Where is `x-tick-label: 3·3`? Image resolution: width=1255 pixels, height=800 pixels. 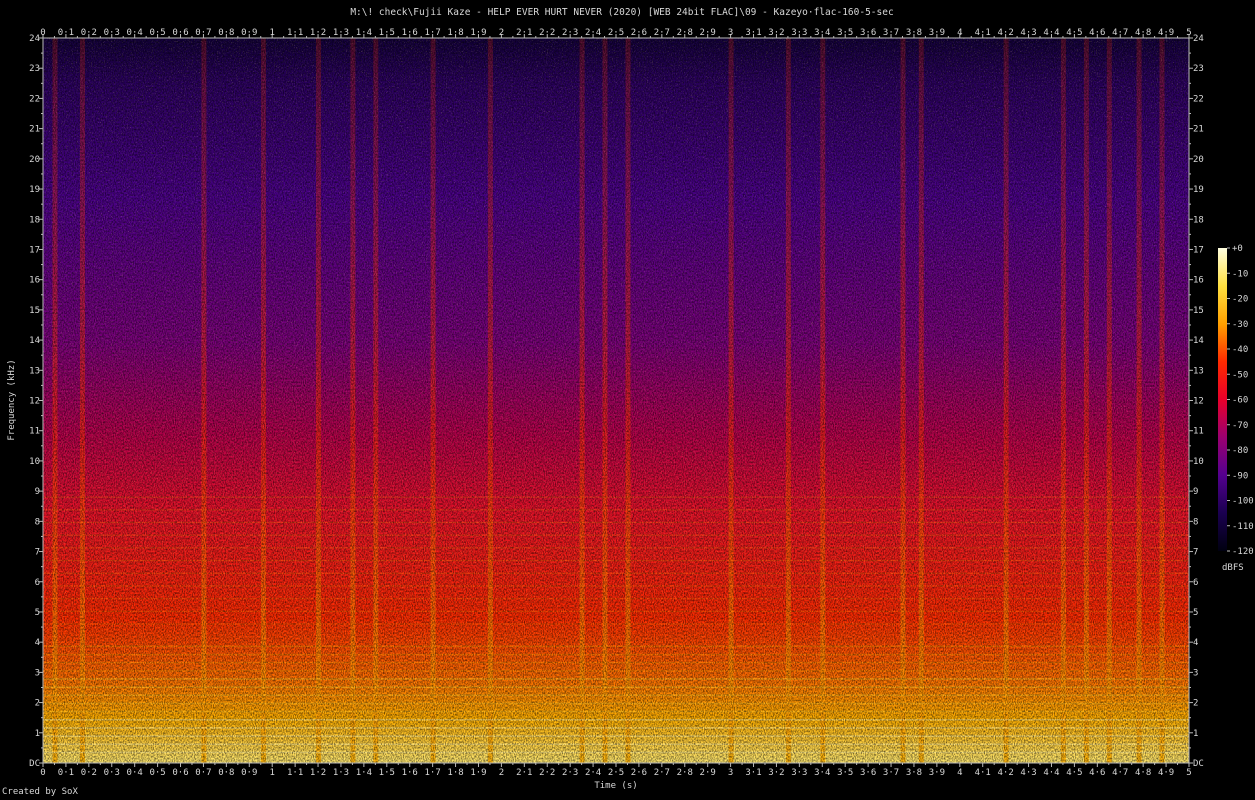
x-tick-label: 3·3 is located at coordinates (799, 33).